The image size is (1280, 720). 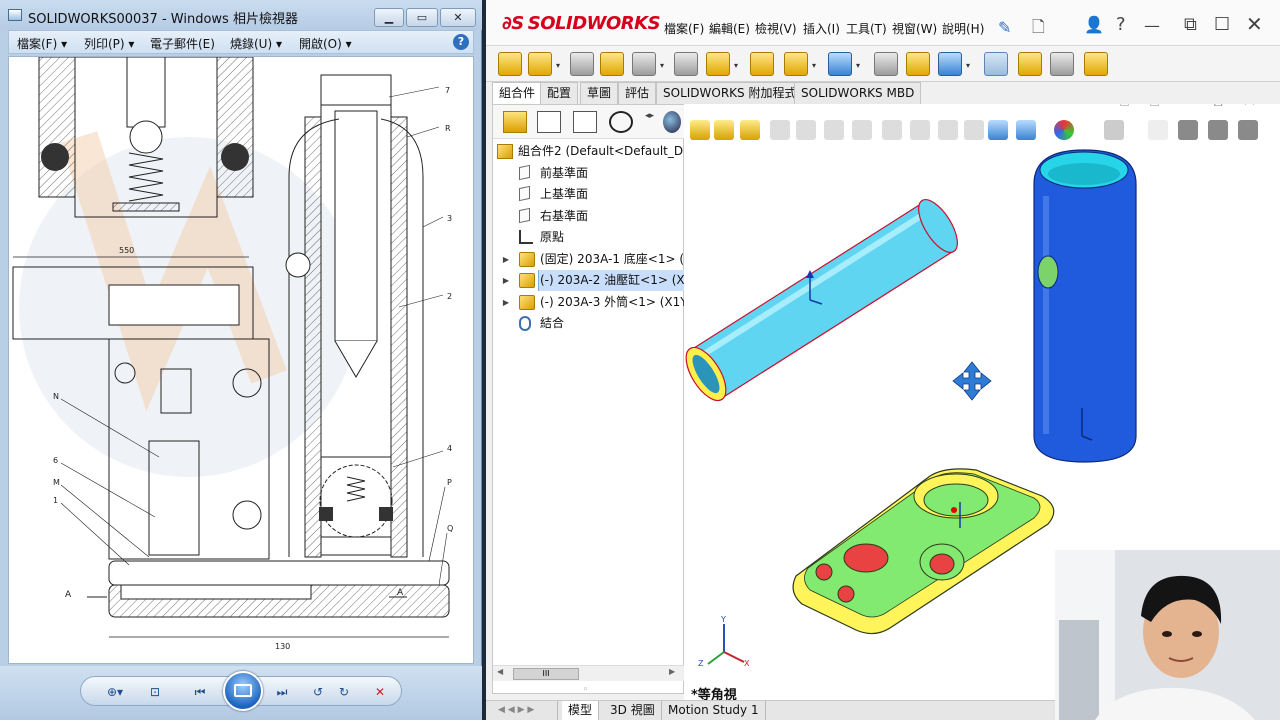 What do you see at coordinates (318, 692) in the screenshot?
I see `rotate-left-icon: ↺` at bounding box center [318, 692].